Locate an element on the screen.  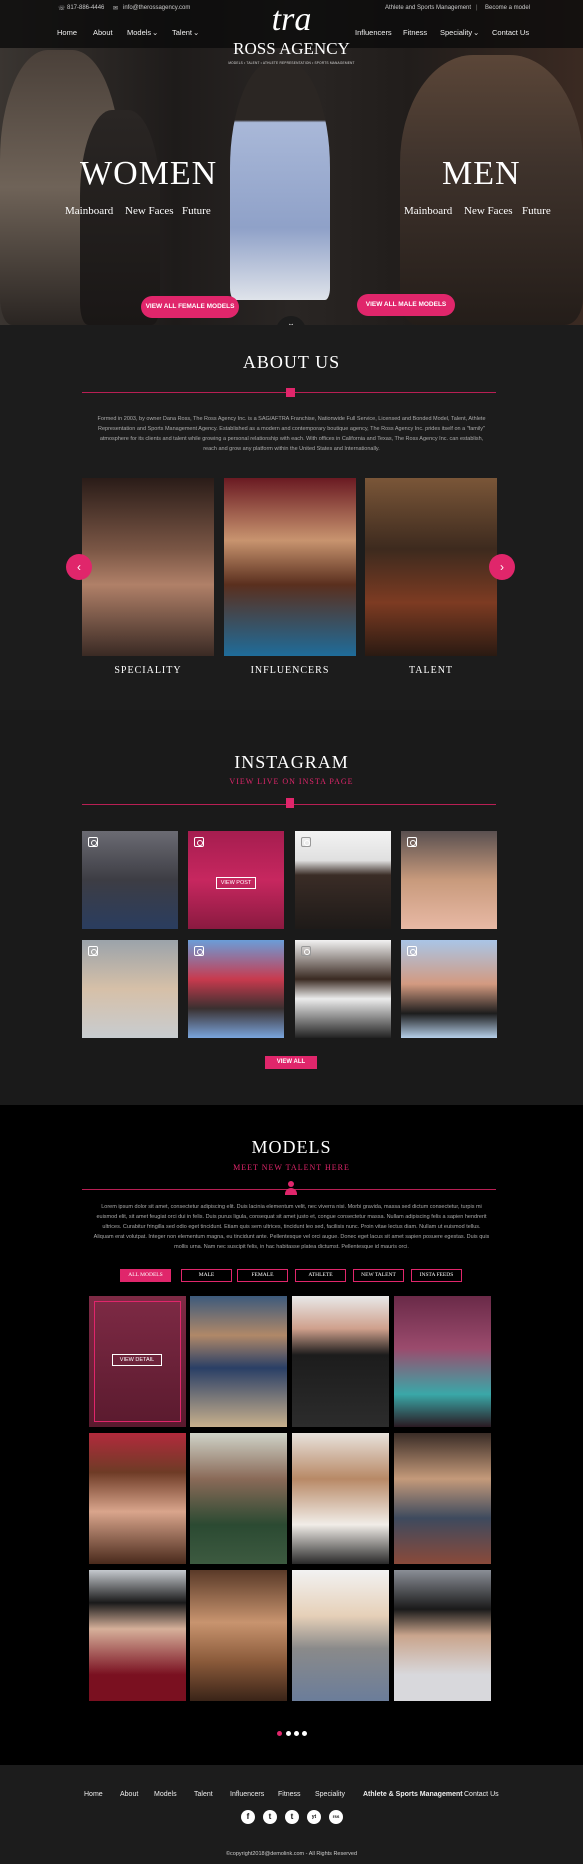
men-new-faces-link: New Faces is located at coordinates (488, 211).